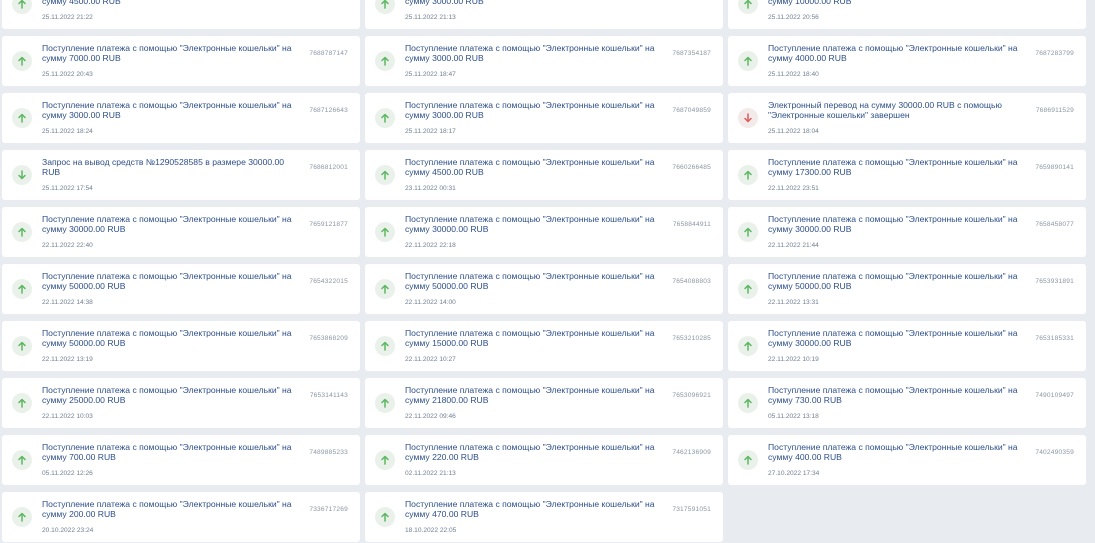  What do you see at coordinates (748, 118) in the screenshot?
I see `arrow-down-red-icon` at bounding box center [748, 118].